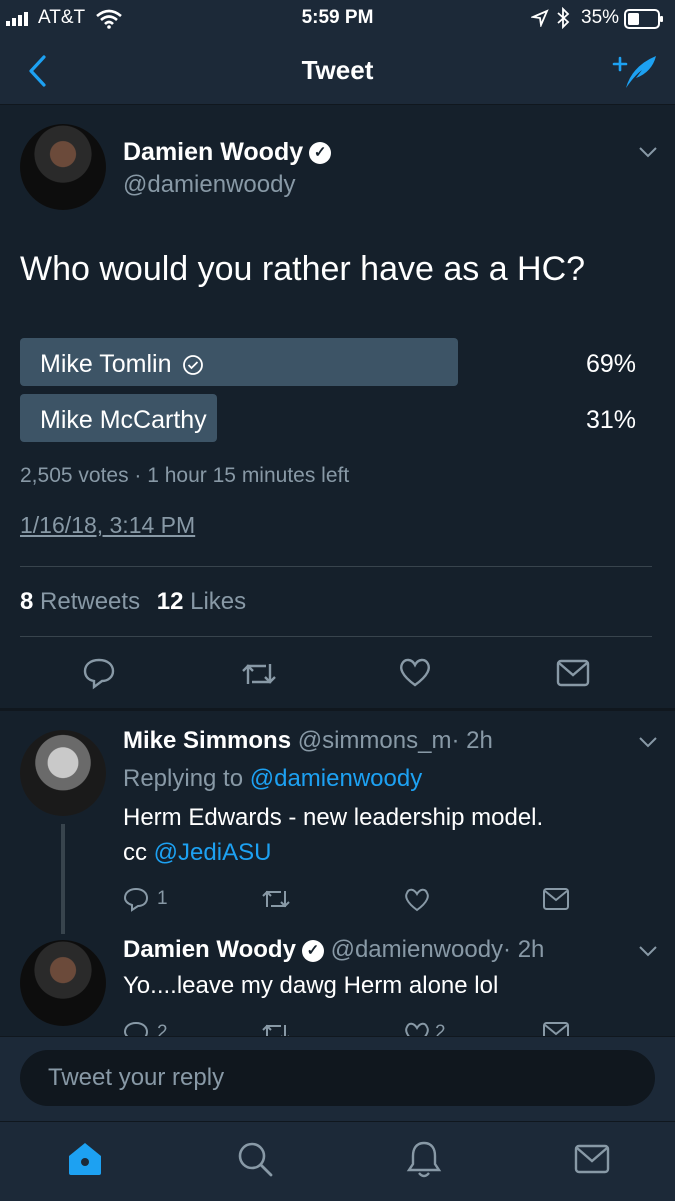 The image size is (675, 1201). Describe the element at coordinates (337, 1161) in the screenshot. I see `tab-bar` at that location.